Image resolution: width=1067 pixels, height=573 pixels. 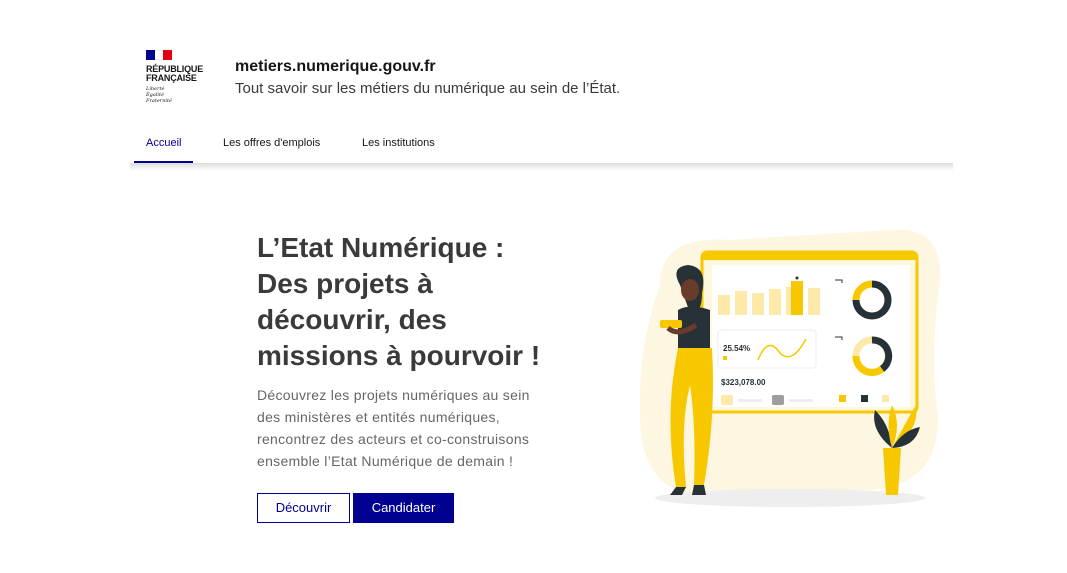 I want to click on dashboard-illustration: 25.54% $323,078.00, so click(x=789, y=368).